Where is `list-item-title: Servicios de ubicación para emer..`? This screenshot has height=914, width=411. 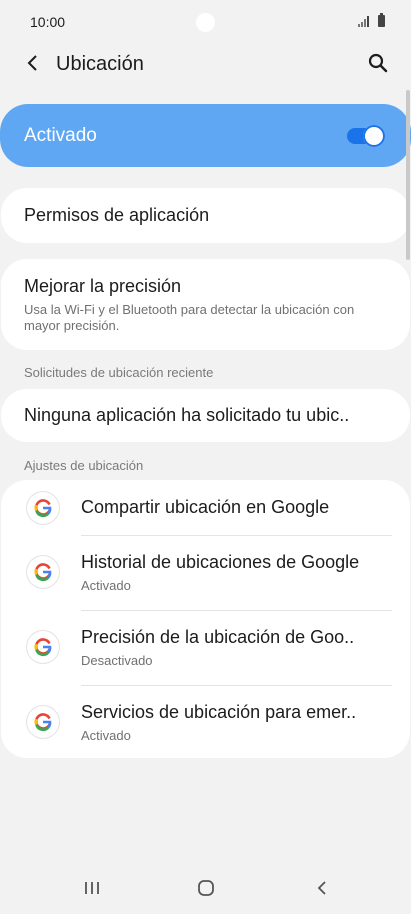 list-item-title: Servicios de ubicación para emer.. is located at coordinates (219, 712).